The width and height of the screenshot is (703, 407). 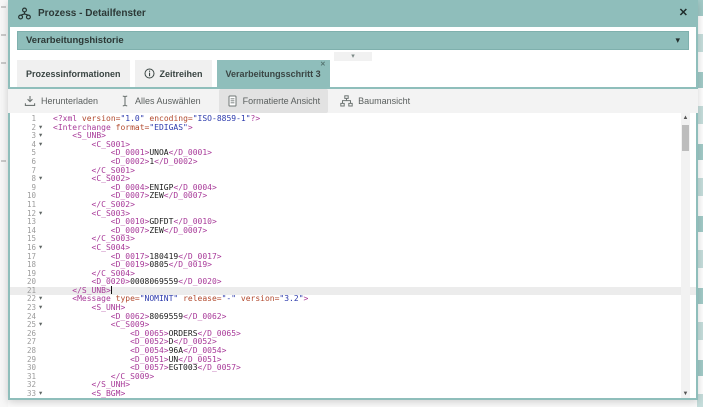 I want to click on history-section-label: Verarbeitungshistorie, so click(x=75, y=40).